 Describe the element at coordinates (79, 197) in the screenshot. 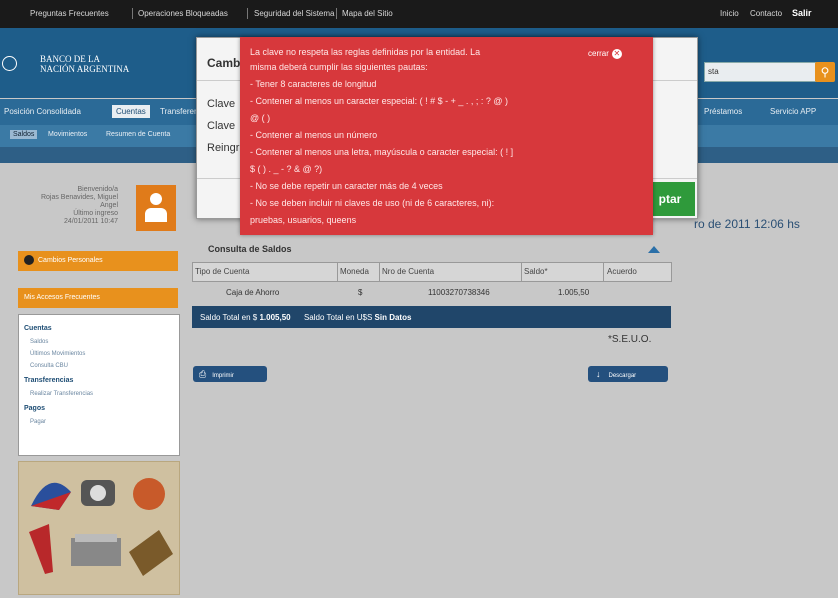

I see `user-name: Rojas Benavides, Miguel` at that location.